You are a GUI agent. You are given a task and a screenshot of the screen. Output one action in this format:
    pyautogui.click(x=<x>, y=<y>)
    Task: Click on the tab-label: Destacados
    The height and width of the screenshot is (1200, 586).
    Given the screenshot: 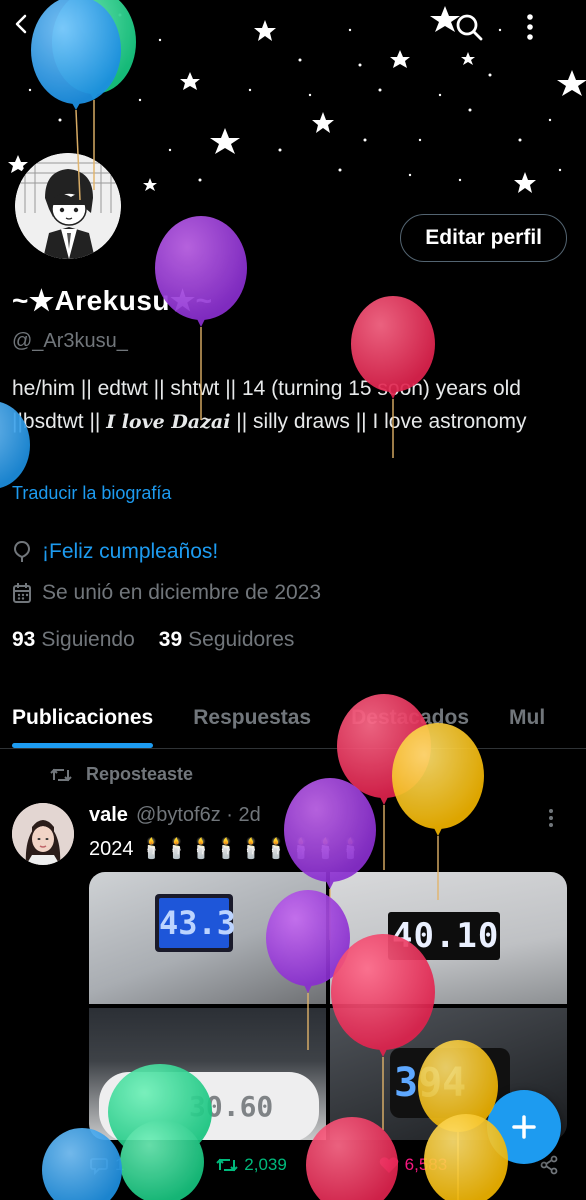 What is the action you would take?
    pyautogui.click(x=410, y=717)
    